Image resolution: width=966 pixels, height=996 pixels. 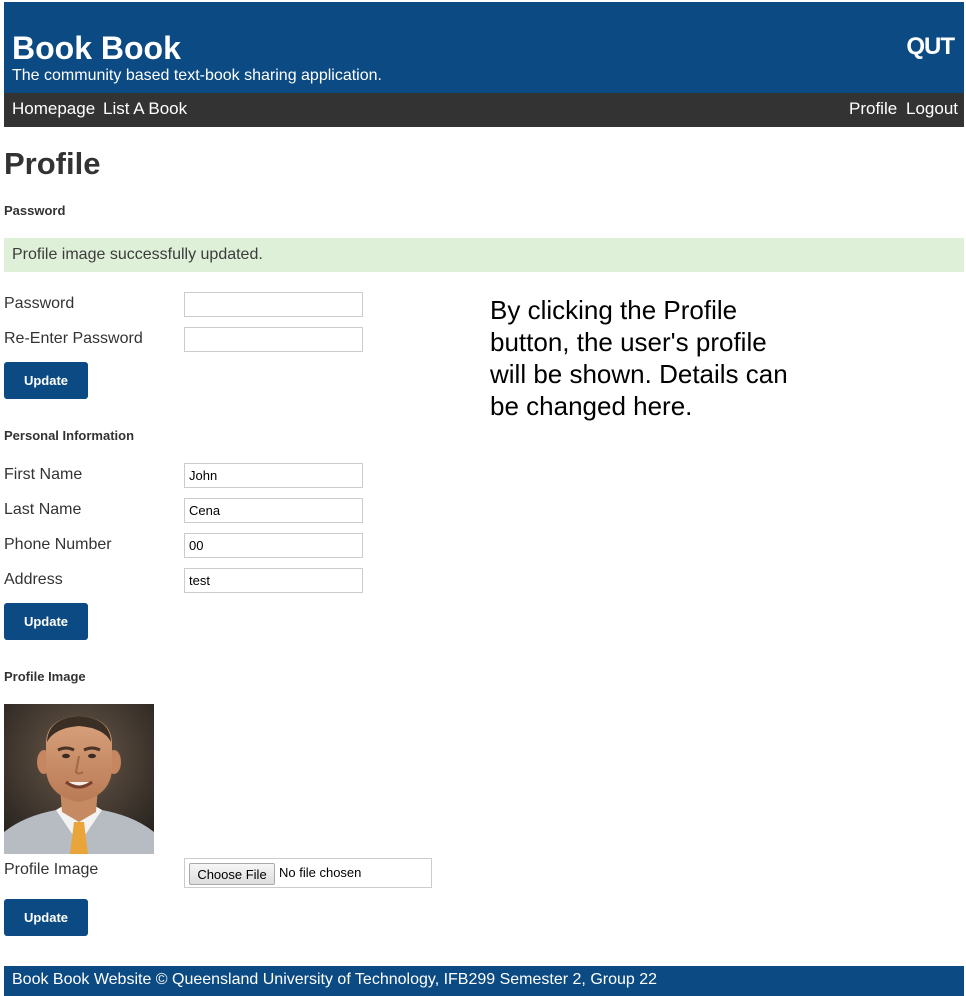 I want to click on update-personal-info-button: Update, so click(x=46, y=621).